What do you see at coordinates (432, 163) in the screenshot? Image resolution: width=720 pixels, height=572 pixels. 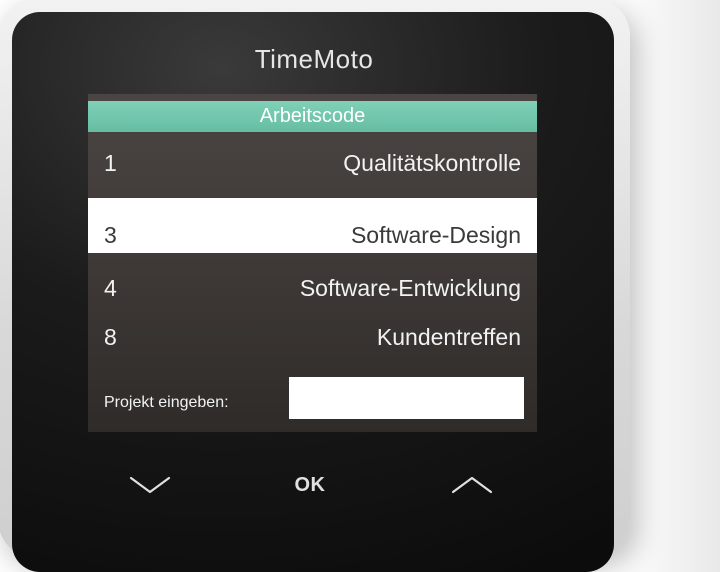 I see `item-label: Qualitätskontrolle` at bounding box center [432, 163].